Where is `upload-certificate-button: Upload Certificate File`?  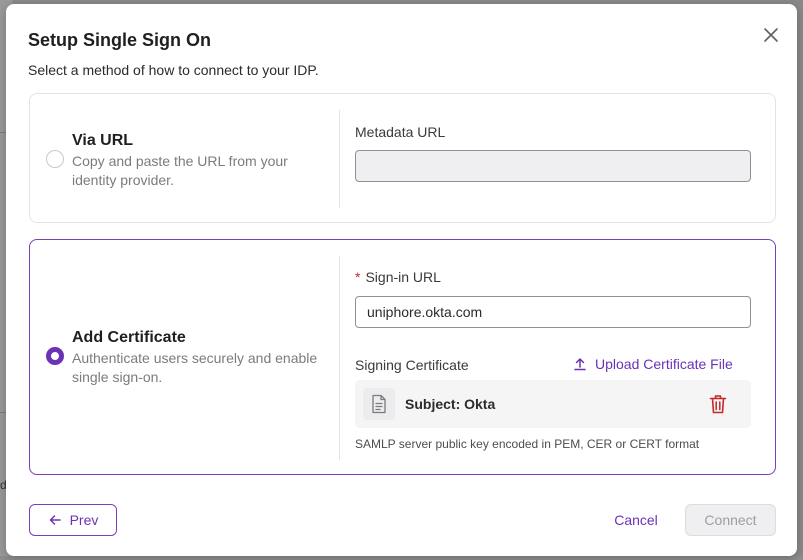 upload-certificate-button: Upload Certificate File is located at coordinates (653, 364).